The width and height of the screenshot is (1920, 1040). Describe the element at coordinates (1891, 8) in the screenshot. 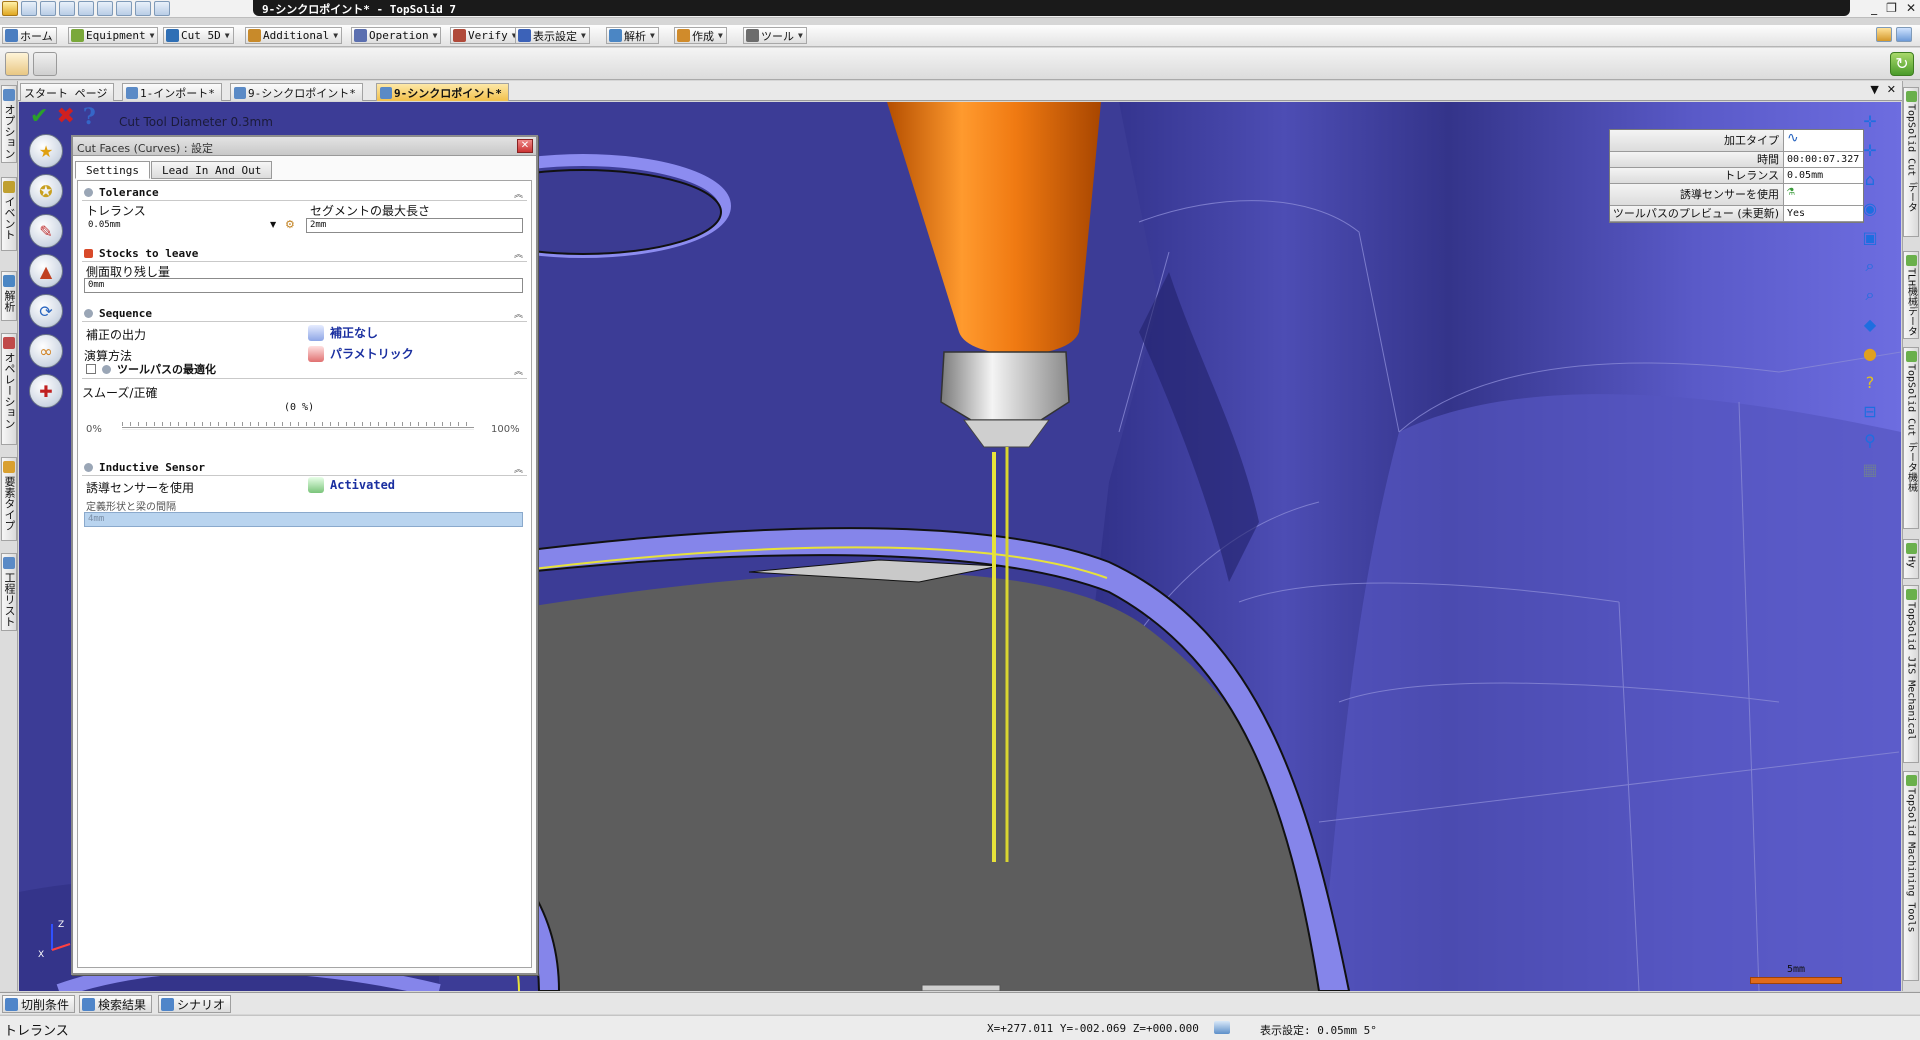

I see `restore-icon: ❐` at that location.